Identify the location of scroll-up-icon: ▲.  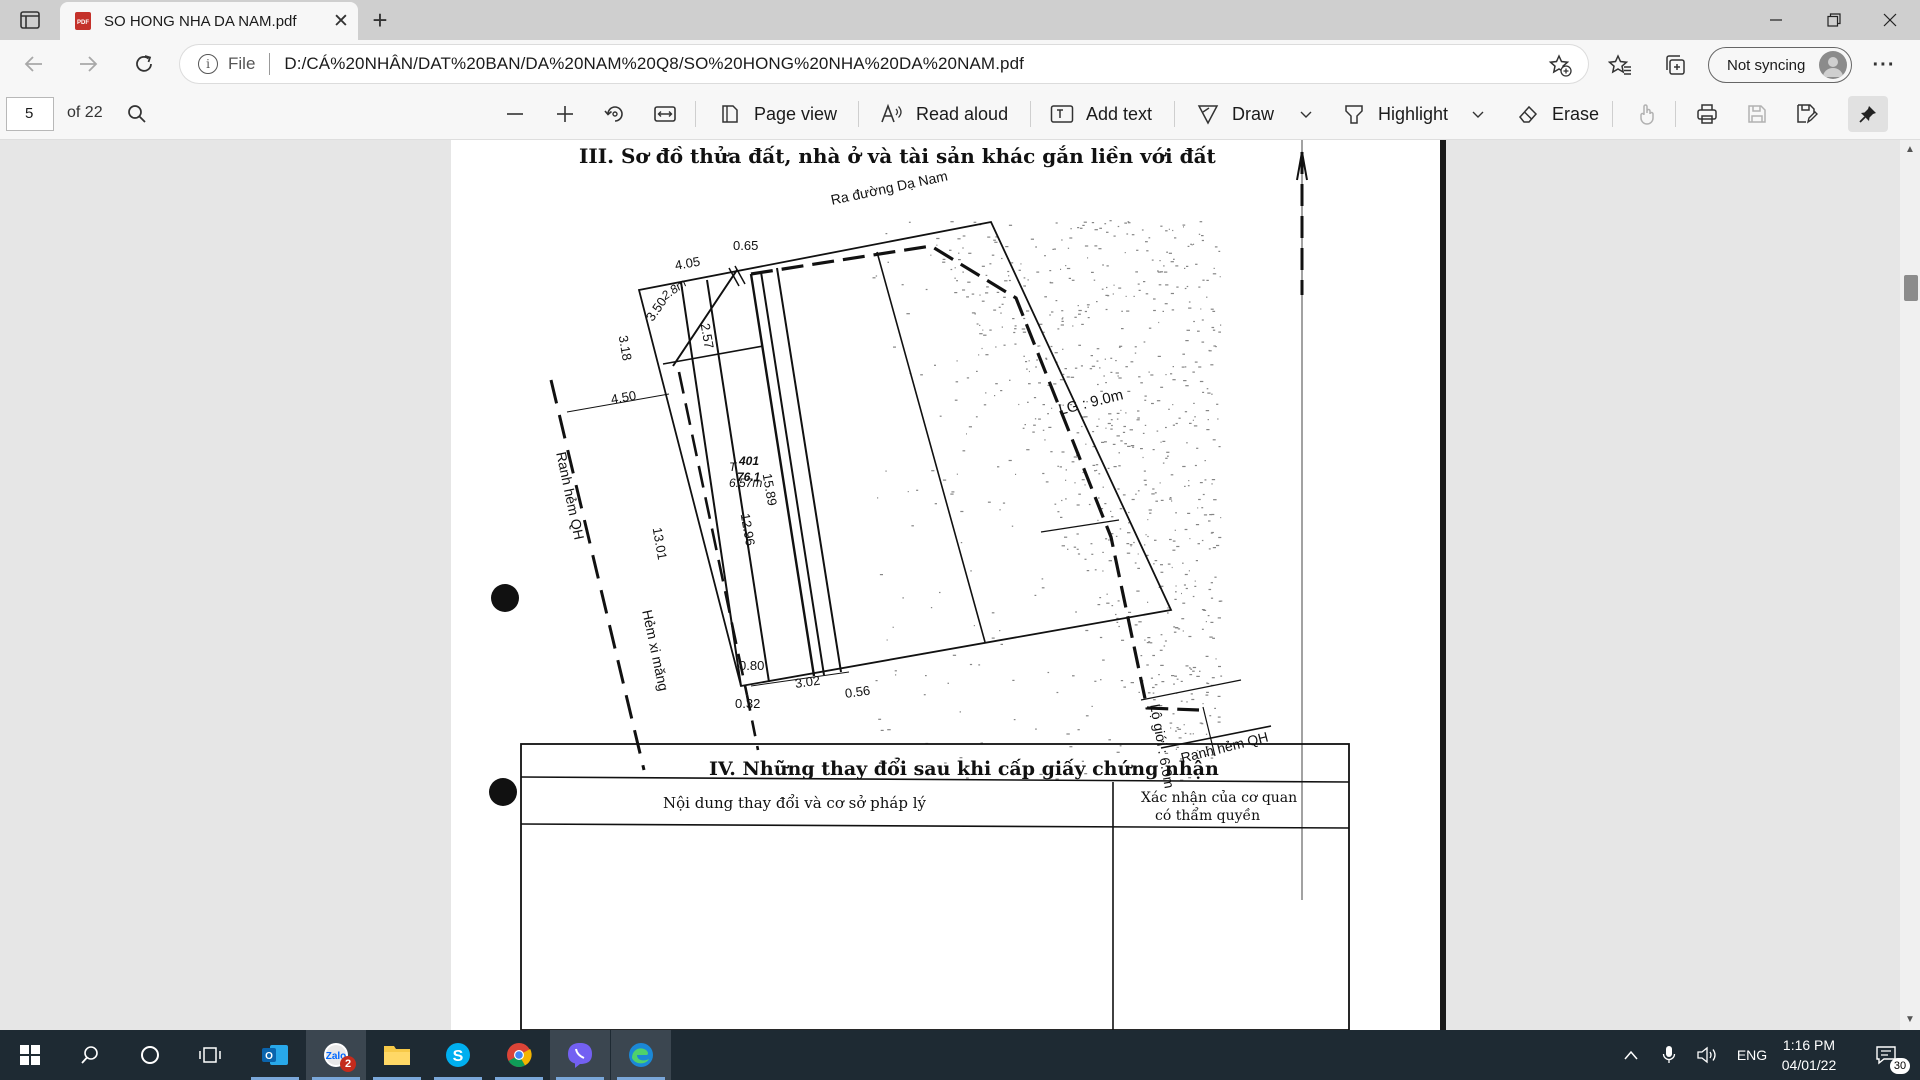
(1910, 150).